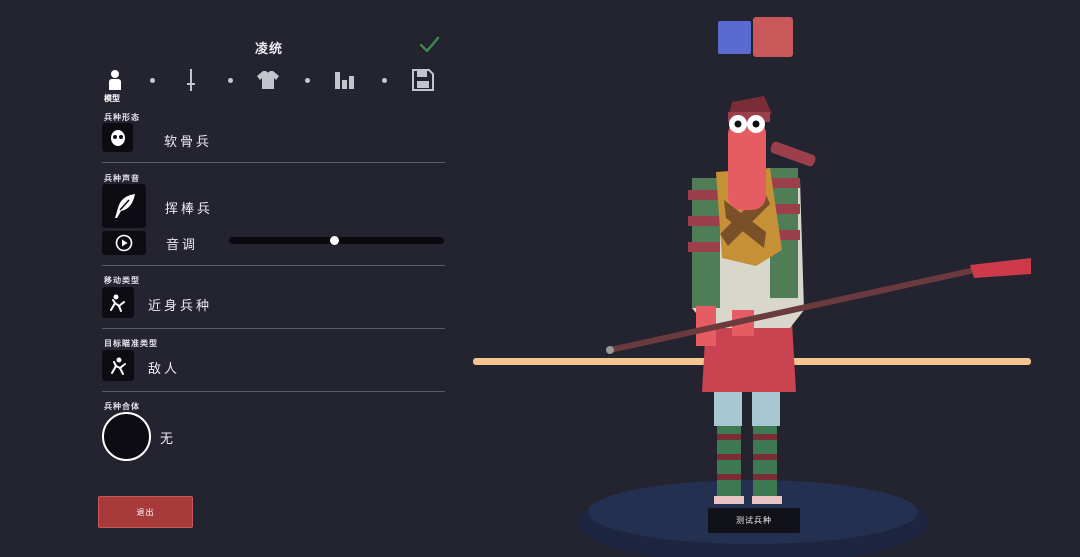 Image resolution: width=1080 pixels, height=557 pixels. What do you see at coordinates (345, 80) in the screenshot?
I see `bar-chart-icon` at bounding box center [345, 80].